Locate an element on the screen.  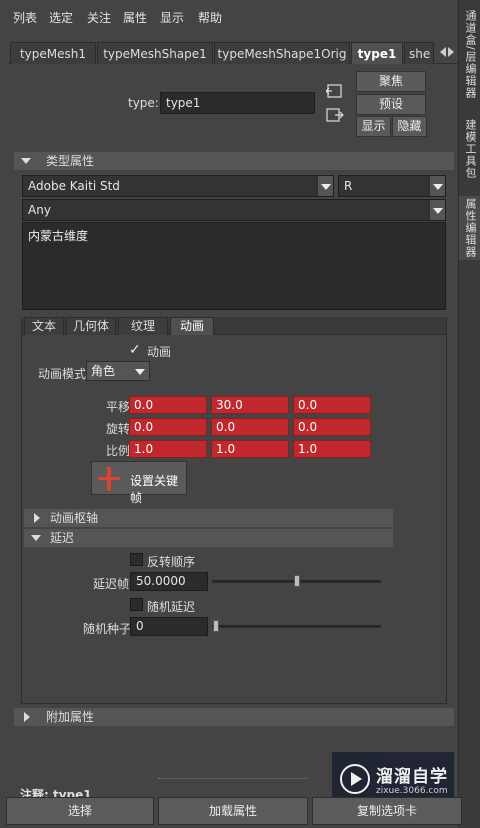
random-seed-input: 0 is located at coordinates (169, 626).